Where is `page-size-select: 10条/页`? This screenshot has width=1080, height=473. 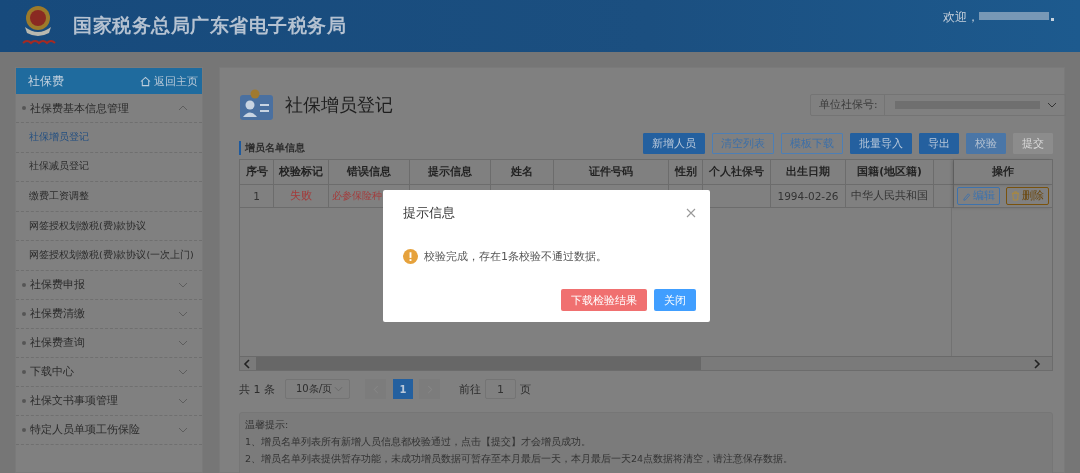
page-size-select: 10条/页 is located at coordinates (317, 389).